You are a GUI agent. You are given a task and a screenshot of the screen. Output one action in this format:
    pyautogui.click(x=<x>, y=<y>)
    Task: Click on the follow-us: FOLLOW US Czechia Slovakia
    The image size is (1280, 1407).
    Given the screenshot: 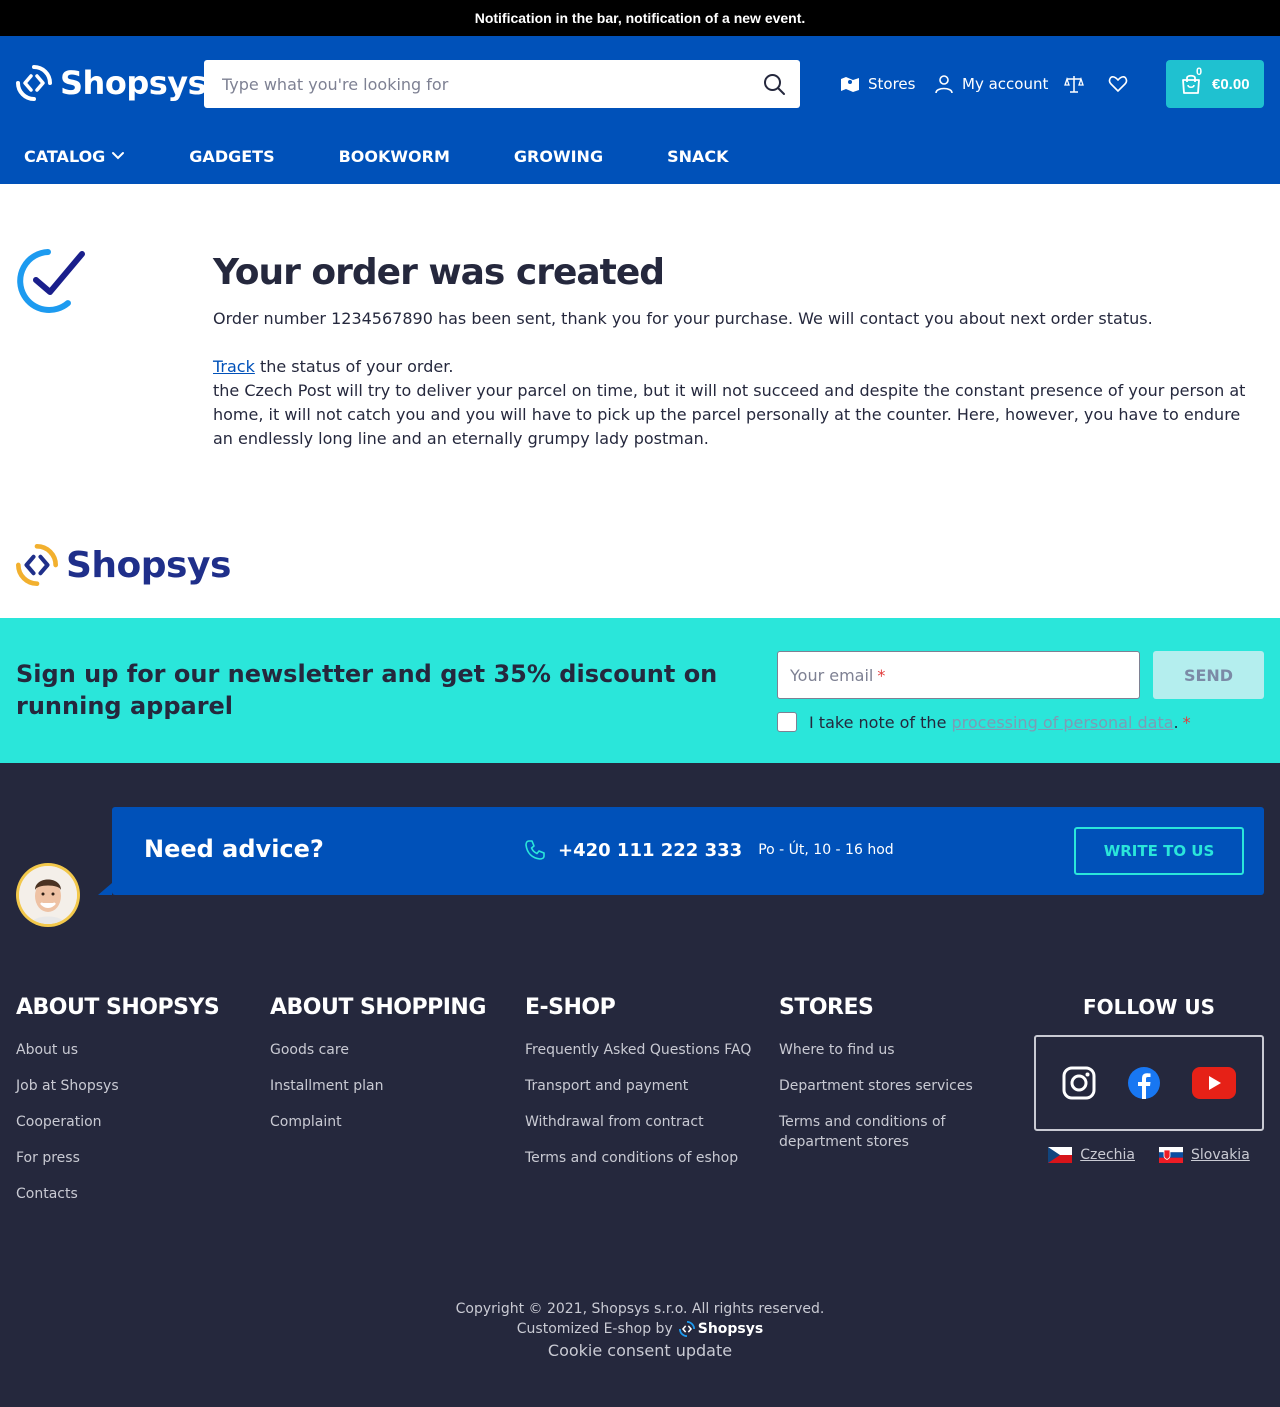 What is the action you would take?
    pyautogui.click(x=1149, y=1079)
    